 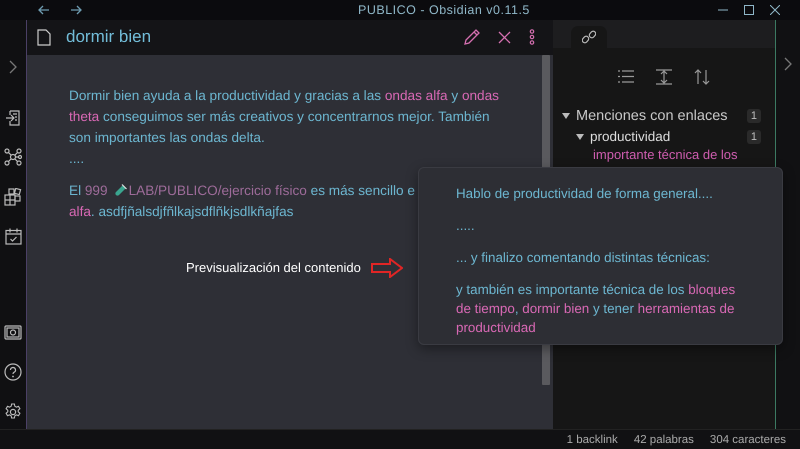 What do you see at coordinates (583, 257) in the screenshot?
I see `preview-paragraph: ... y finalizo comentando distintas técnicas:` at bounding box center [583, 257].